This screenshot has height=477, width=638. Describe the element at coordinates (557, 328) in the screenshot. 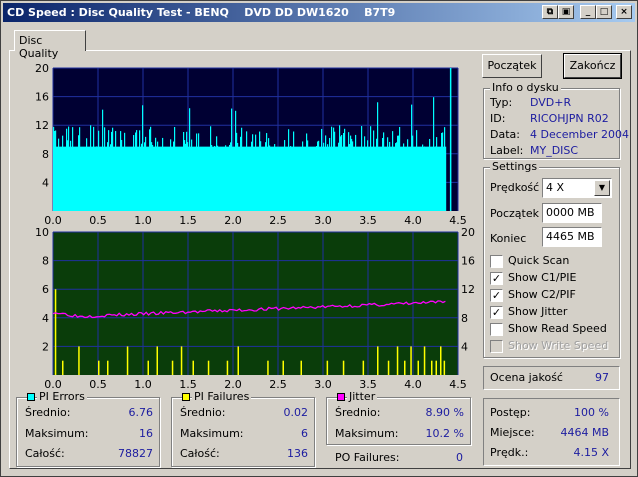

I see `checkbox-label-show-read-speed: Show Read Speed` at that location.